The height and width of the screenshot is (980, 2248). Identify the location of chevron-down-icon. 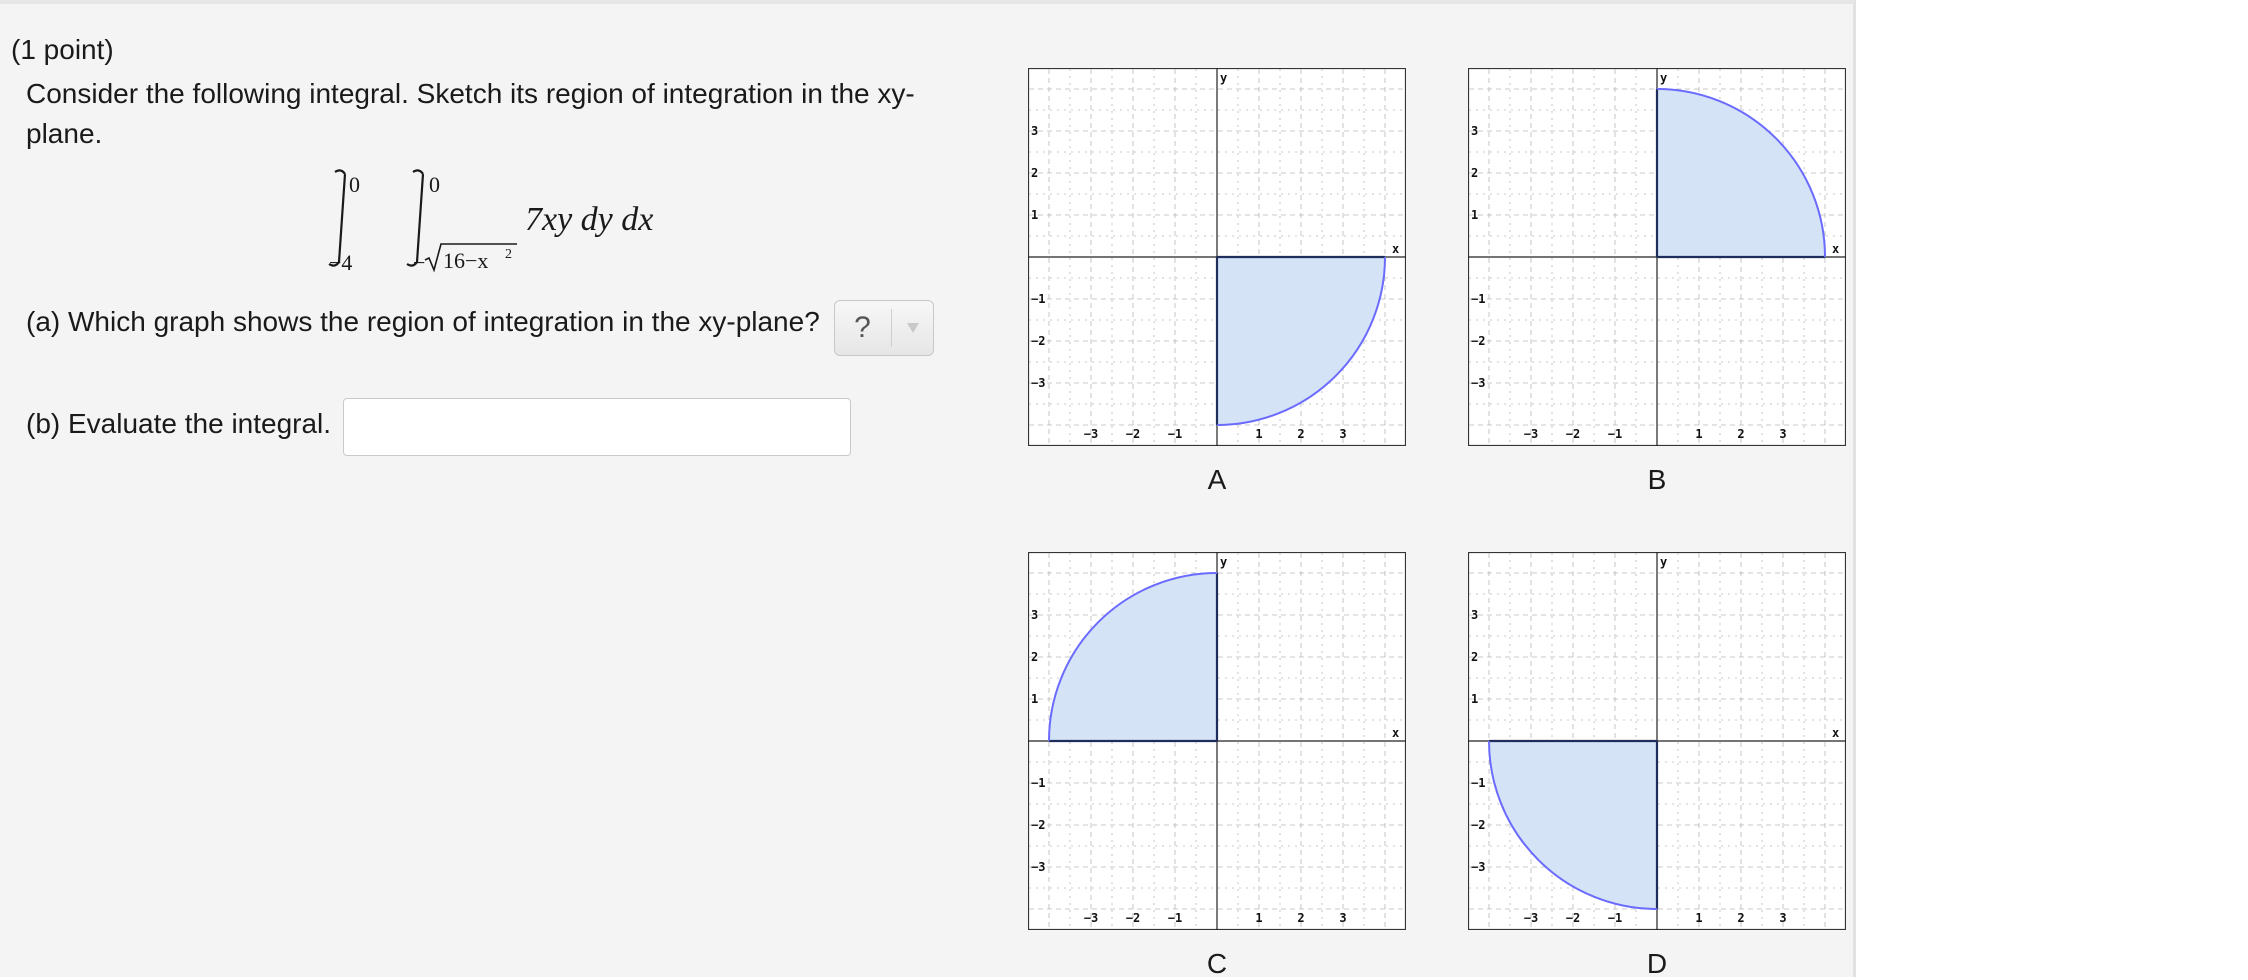
(913, 328).